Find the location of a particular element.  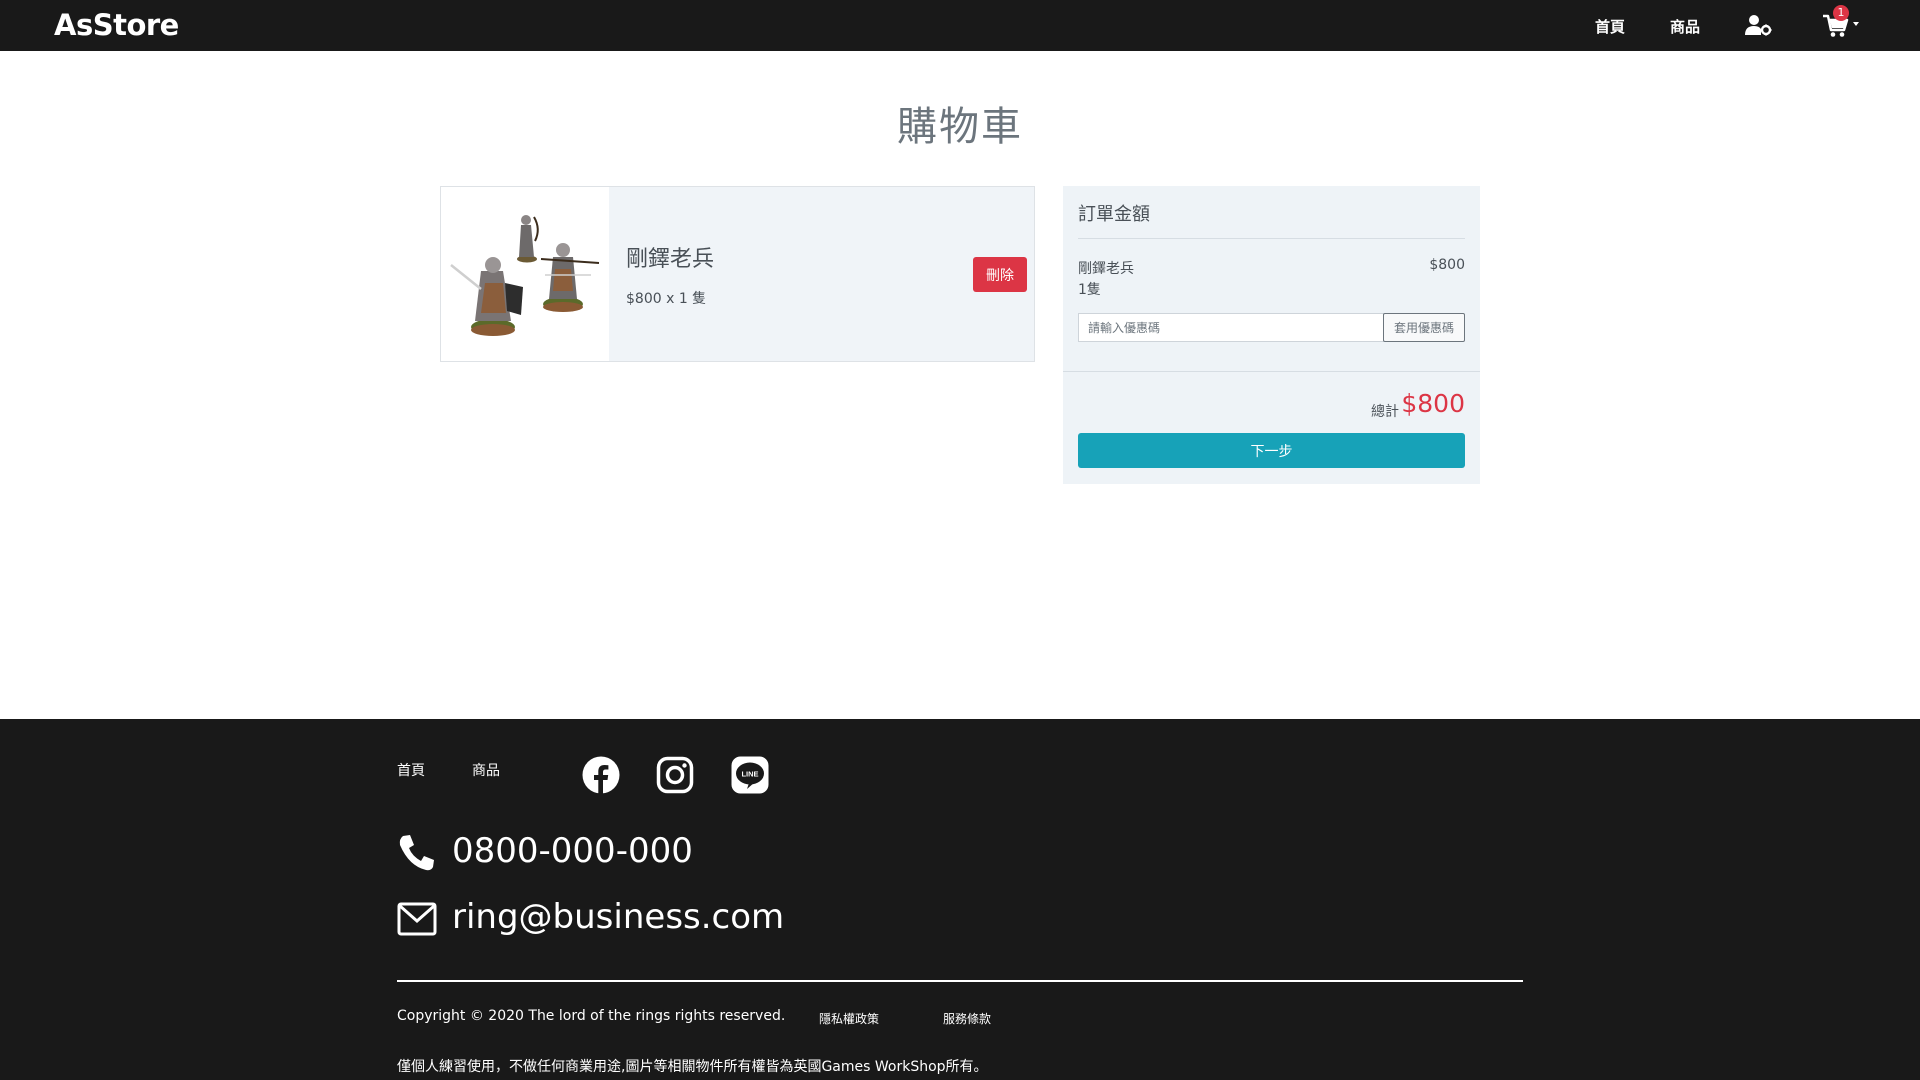

nav-products-link: 商品 is located at coordinates (1685, 26).